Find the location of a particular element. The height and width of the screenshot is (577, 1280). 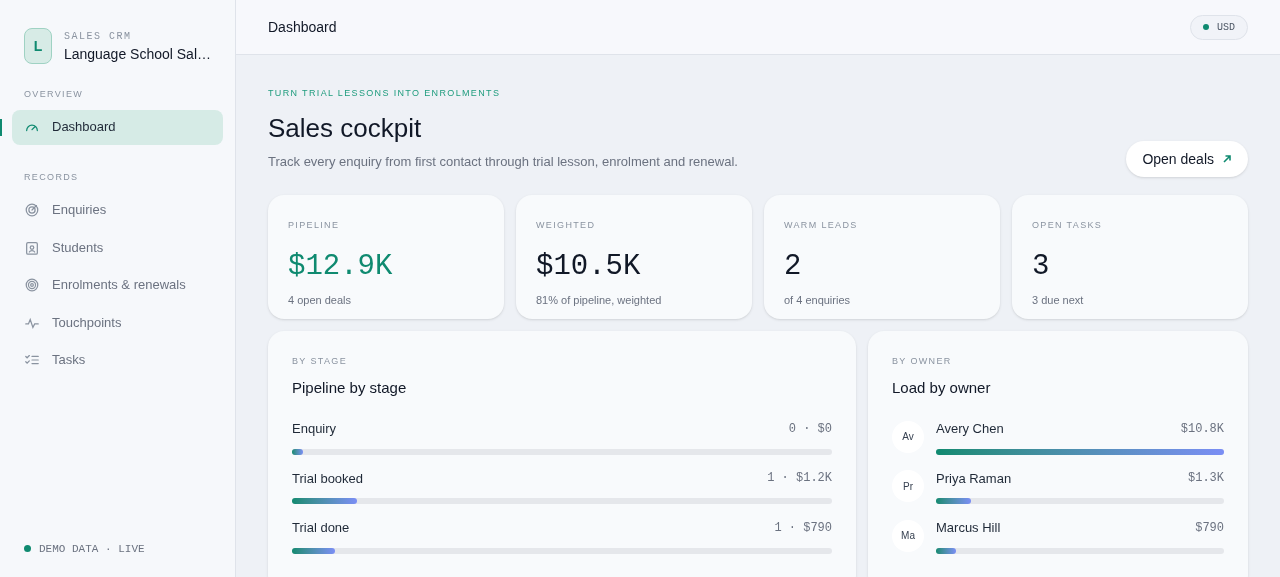

active-indicator is located at coordinates (1, 127).